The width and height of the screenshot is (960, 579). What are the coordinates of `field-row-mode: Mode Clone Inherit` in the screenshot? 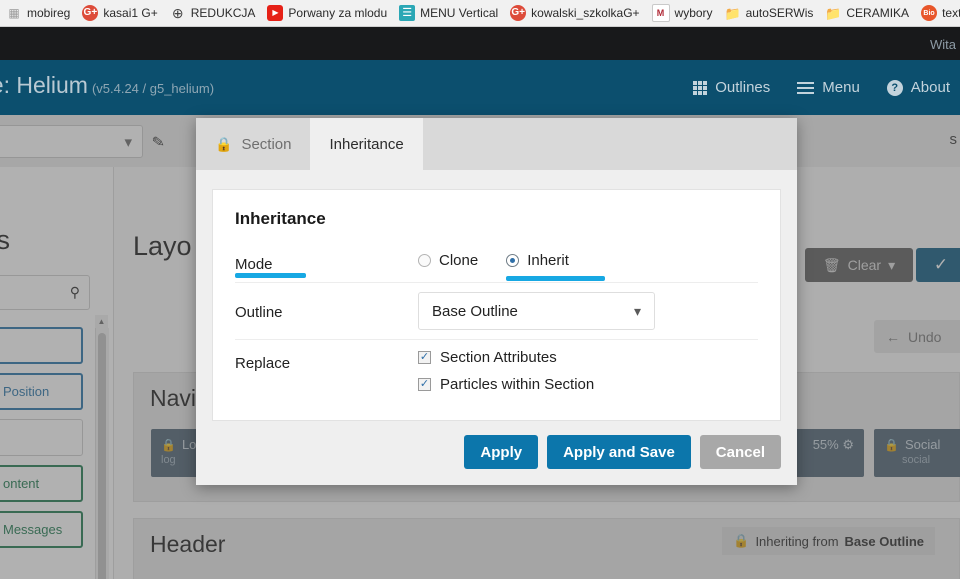 It's located at (496, 262).